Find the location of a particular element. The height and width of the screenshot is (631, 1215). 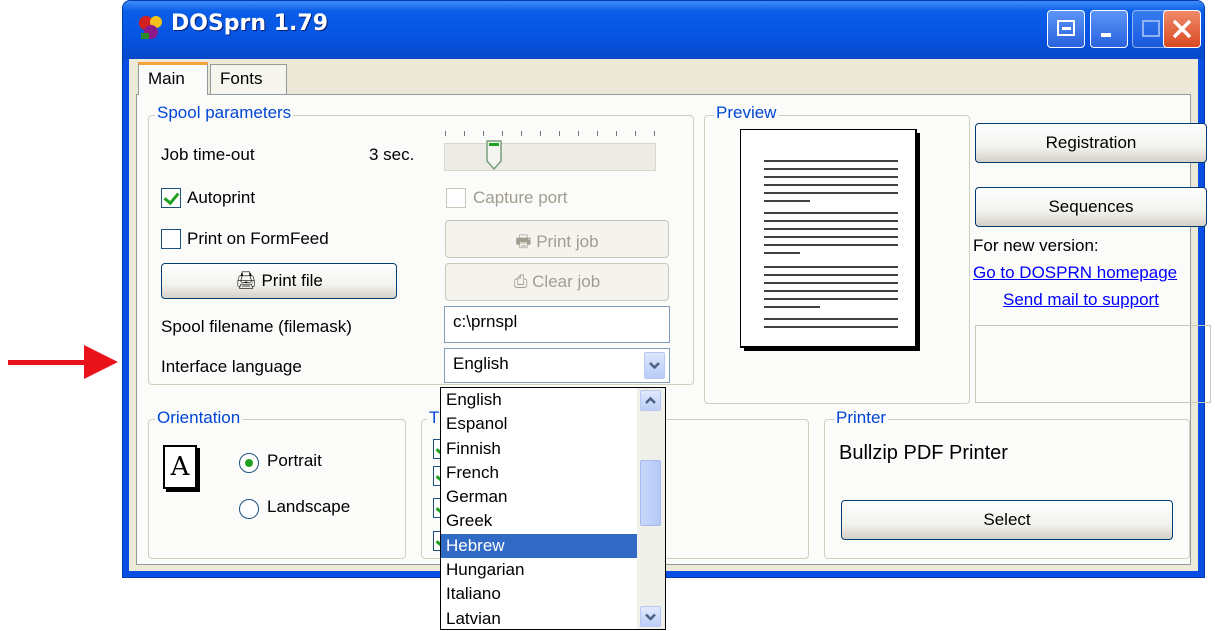

job-timeout-slider is located at coordinates (550, 157).